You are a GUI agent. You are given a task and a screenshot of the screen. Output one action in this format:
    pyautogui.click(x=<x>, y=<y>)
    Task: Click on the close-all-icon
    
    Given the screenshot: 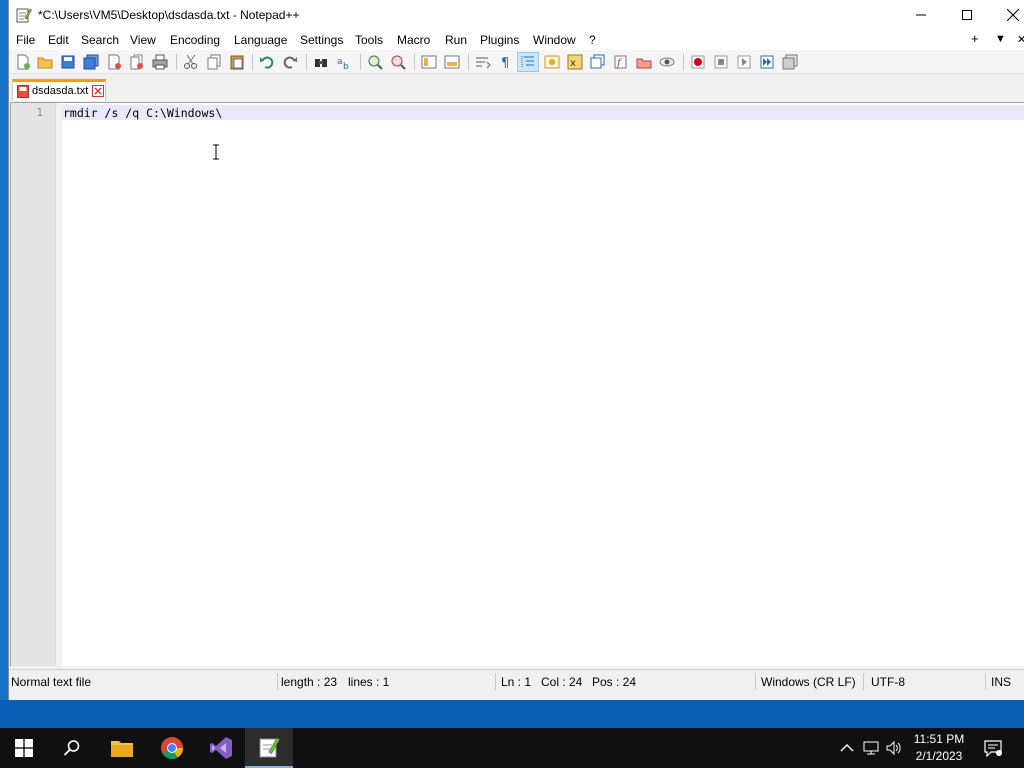 What is the action you would take?
    pyautogui.click(x=137, y=62)
    